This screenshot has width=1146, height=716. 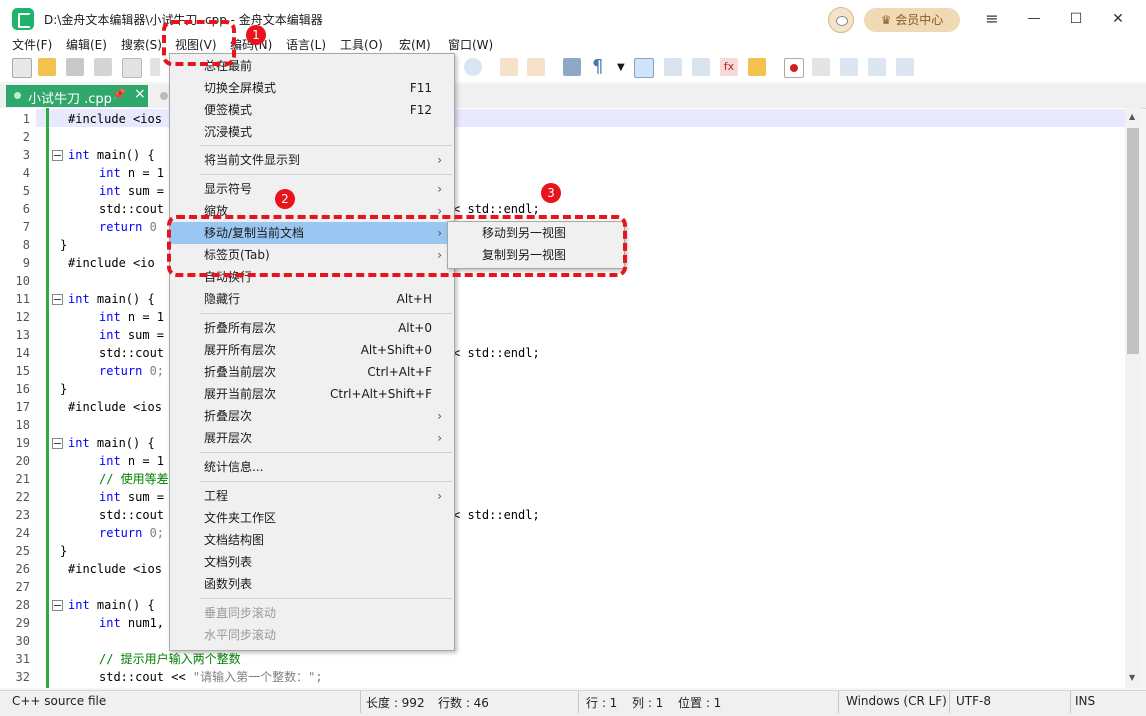 What do you see at coordinates (1133, 241) in the screenshot?
I see `scrollbar-thumb` at bounding box center [1133, 241].